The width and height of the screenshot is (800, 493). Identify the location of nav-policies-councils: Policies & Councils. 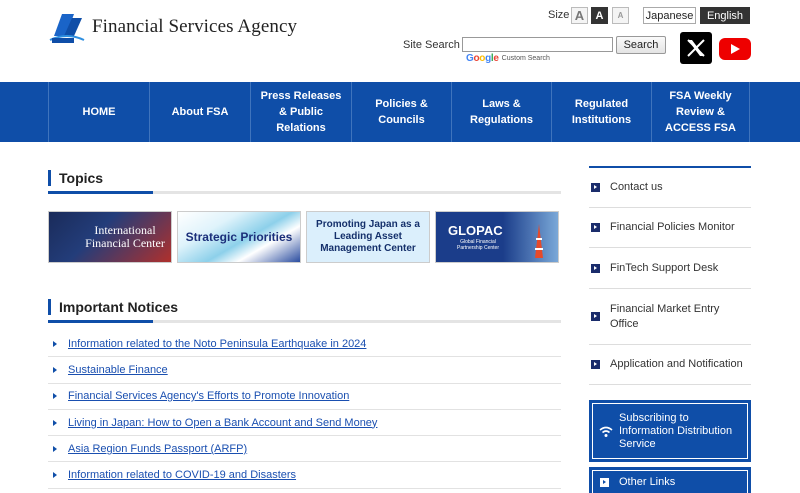
(401, 112).